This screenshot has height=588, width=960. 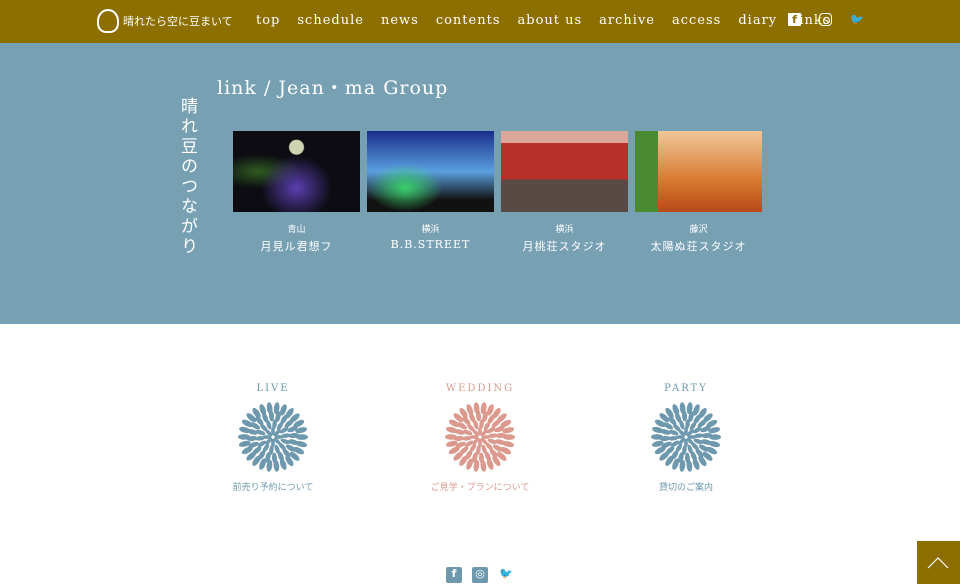 What do you see at coordinates (187, 177) in the screenshot?
I see `section-vertical-title: 晴れ豆のつながり` at bounding box center [187, 177].